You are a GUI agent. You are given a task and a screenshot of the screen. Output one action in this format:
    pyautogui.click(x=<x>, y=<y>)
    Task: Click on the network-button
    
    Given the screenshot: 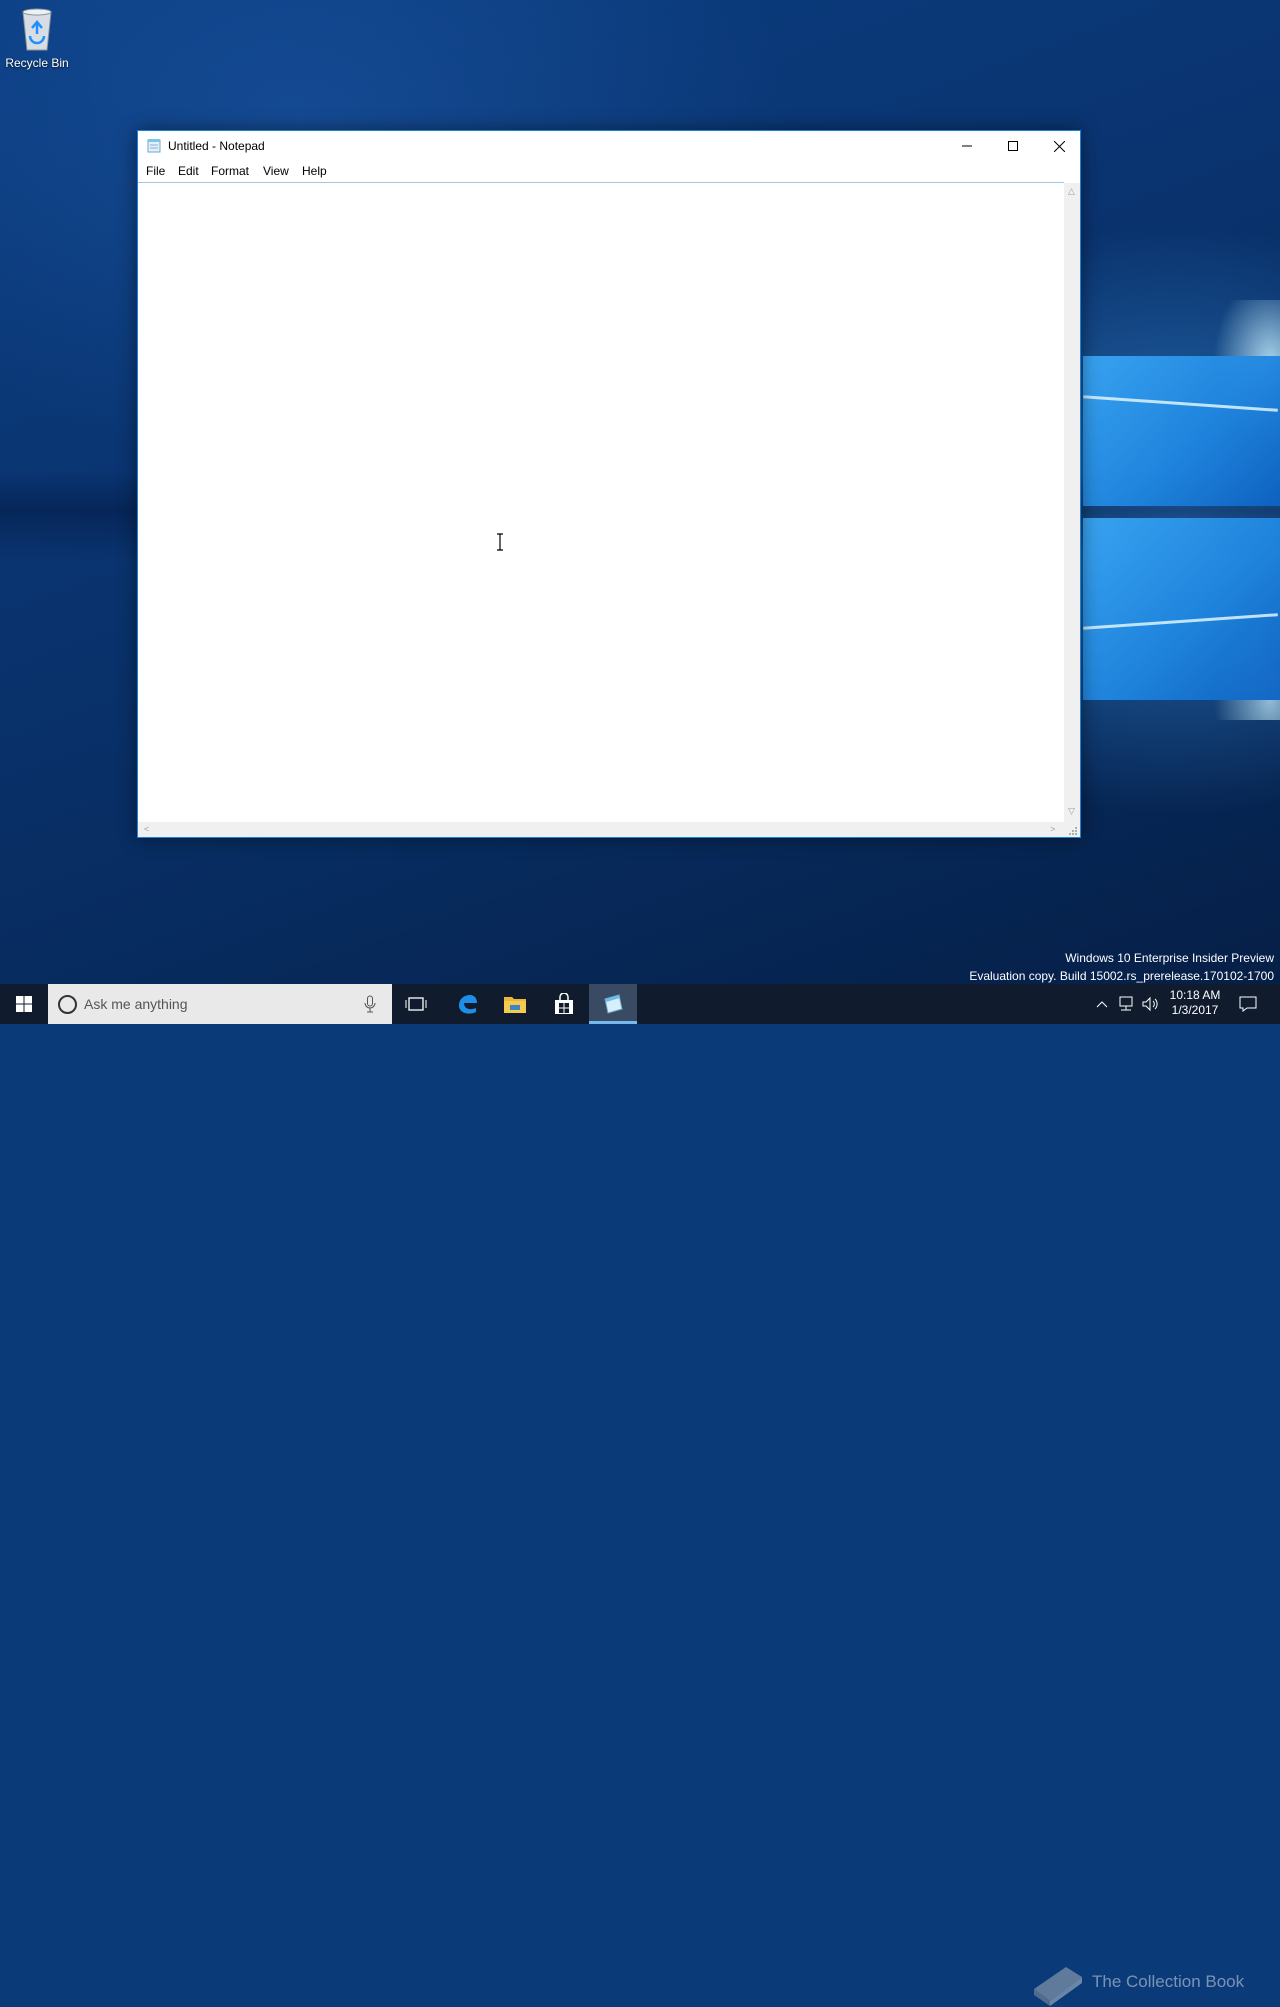 What is the action you would take?
    pyautogui.click(x=1126, y=1004)
    